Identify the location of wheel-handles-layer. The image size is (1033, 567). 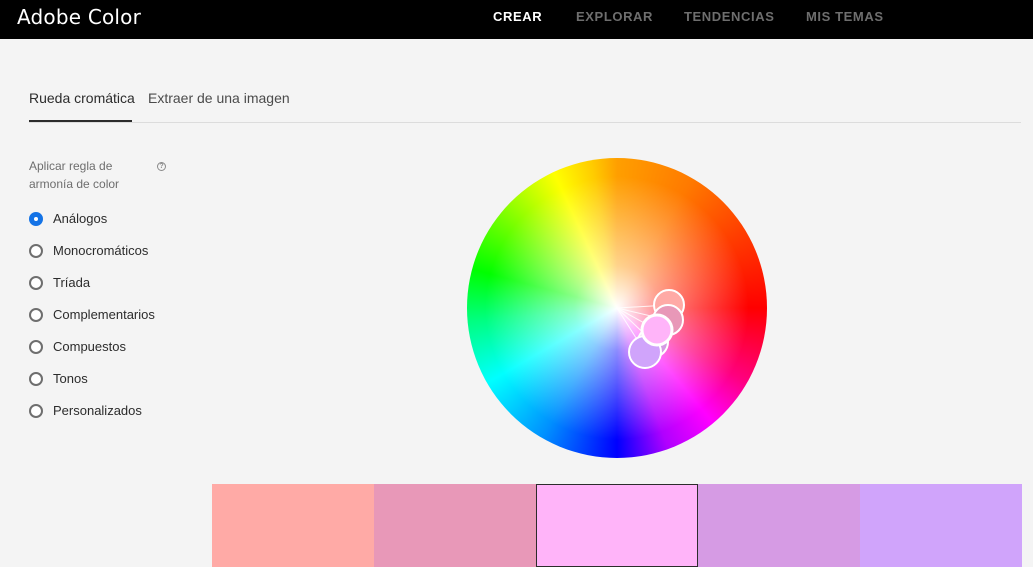
(650, 329).